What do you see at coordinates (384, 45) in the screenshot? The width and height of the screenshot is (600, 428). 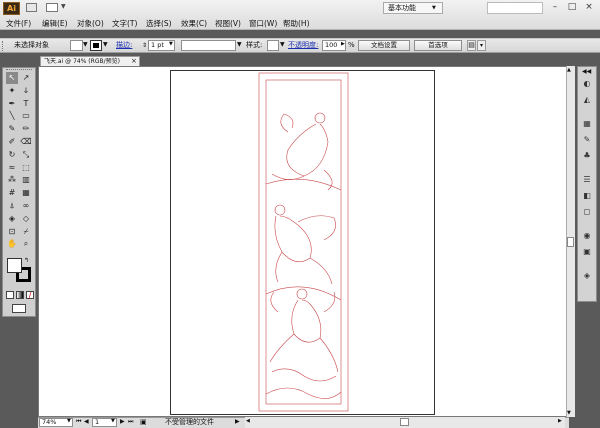 I see `document-setup-button: 文档设置` at bounding box center [384, 45].